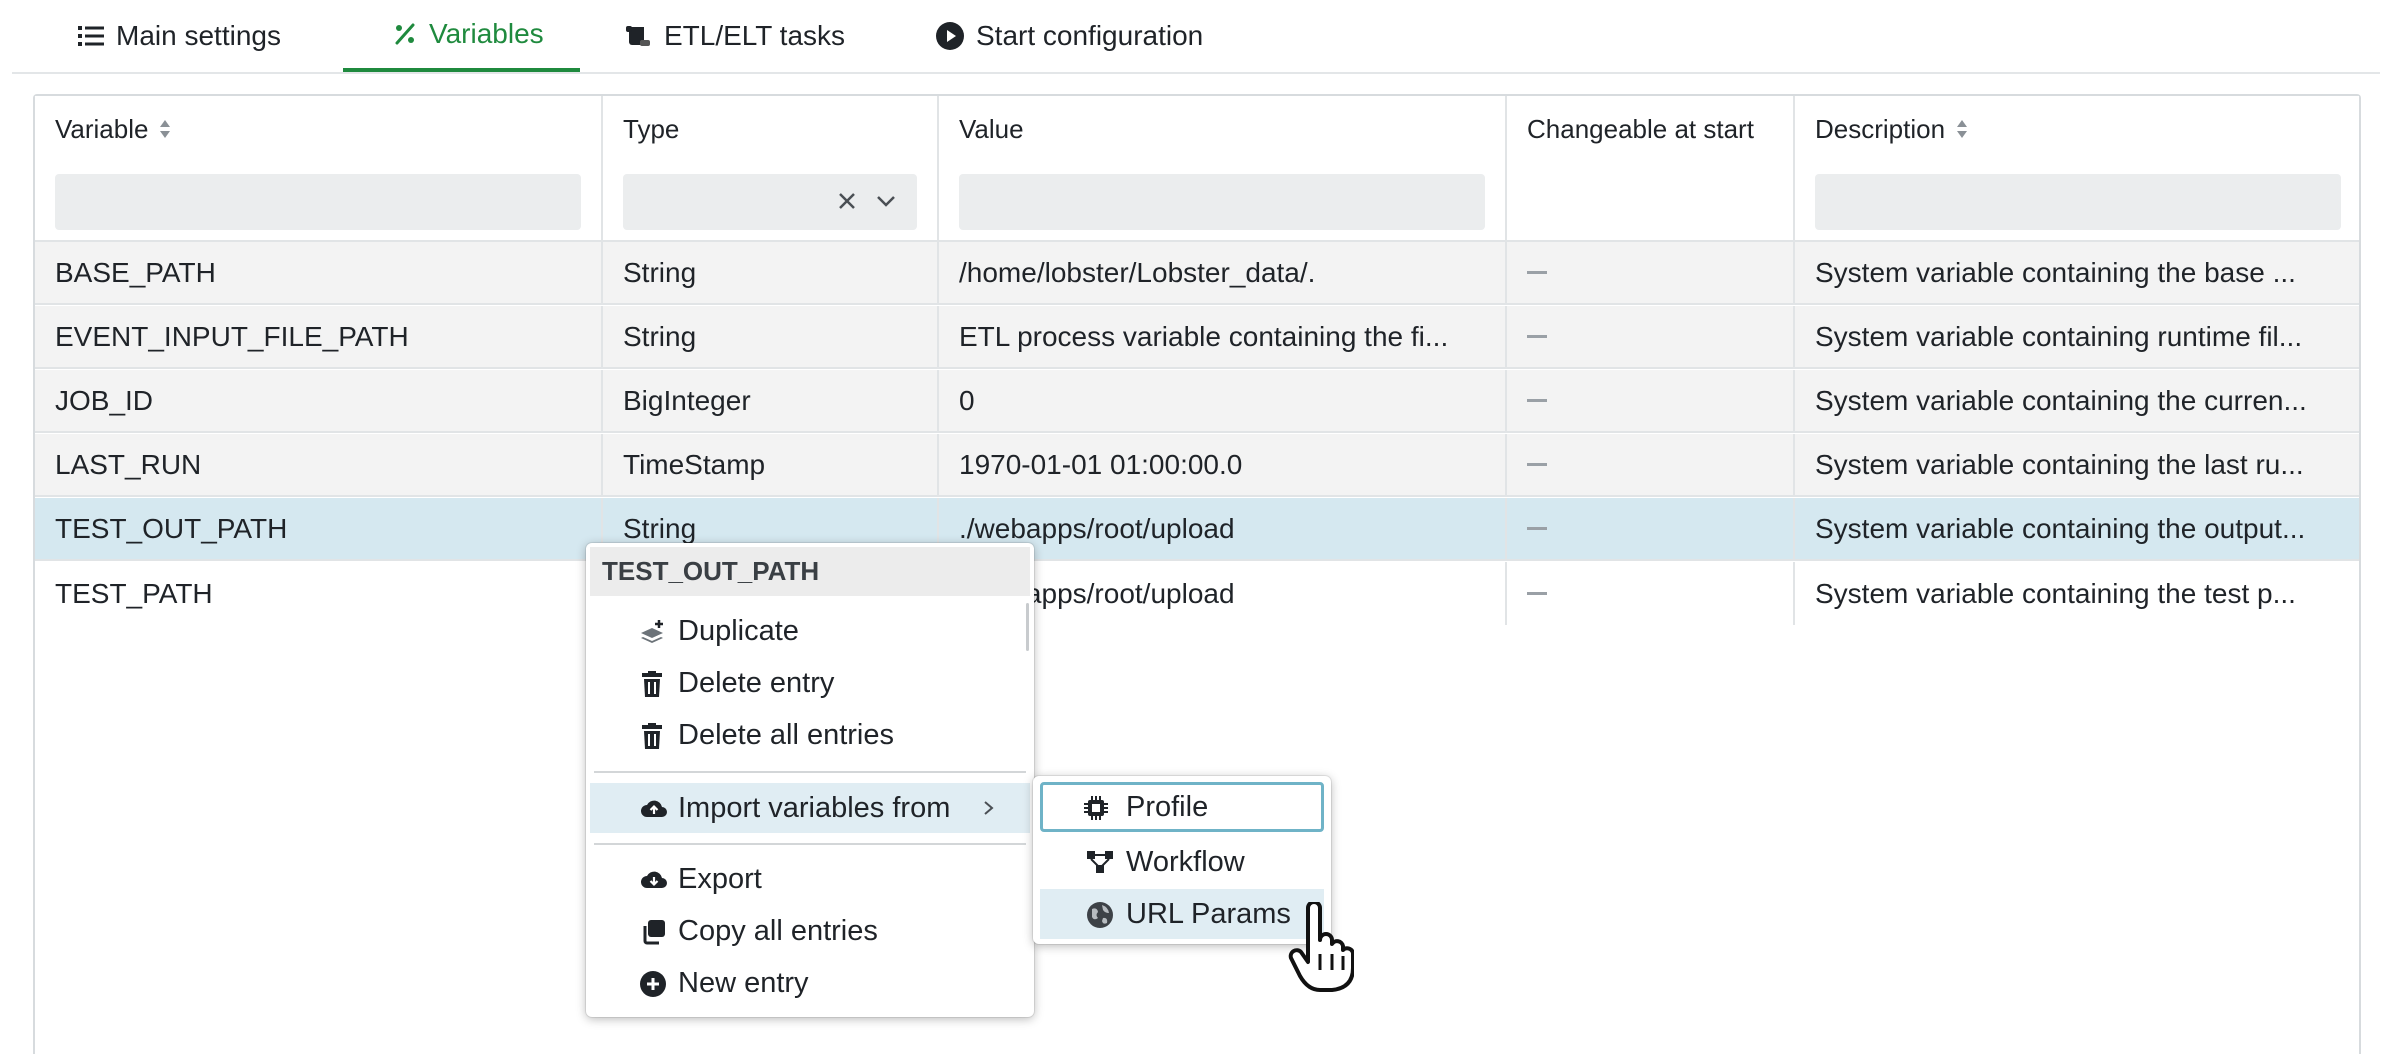 This screenshot has width=2392, height=1054. Describe the element at coordinates (989, 811) in the screenshot. I see `chevron-right-icon` at that location.